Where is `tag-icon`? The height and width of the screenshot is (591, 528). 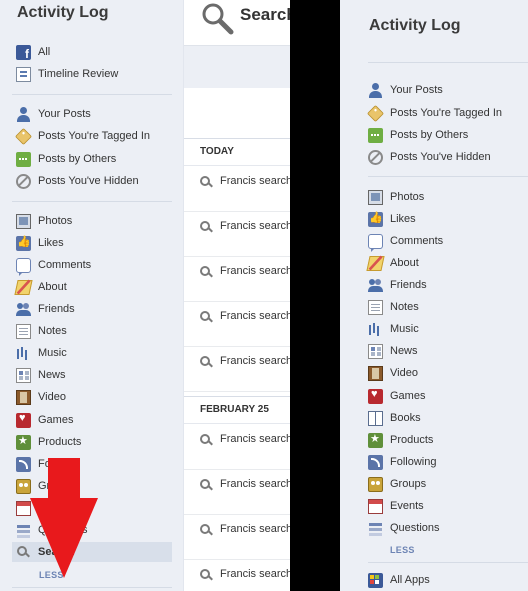 tag-icon is located at coordinates (23, 136).